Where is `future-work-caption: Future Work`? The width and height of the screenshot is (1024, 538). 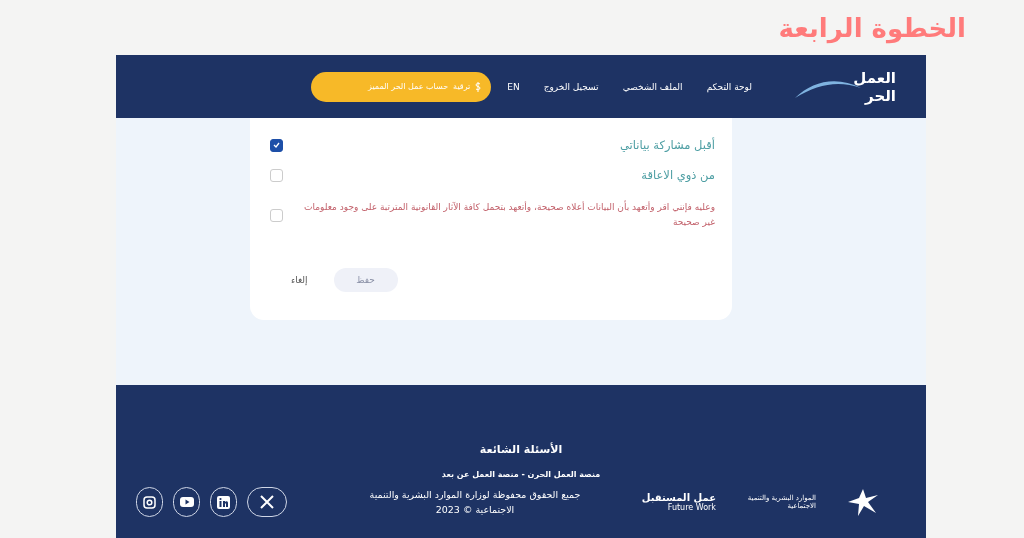 future-work-caption: Future Work is located at coordinates (691, 507).